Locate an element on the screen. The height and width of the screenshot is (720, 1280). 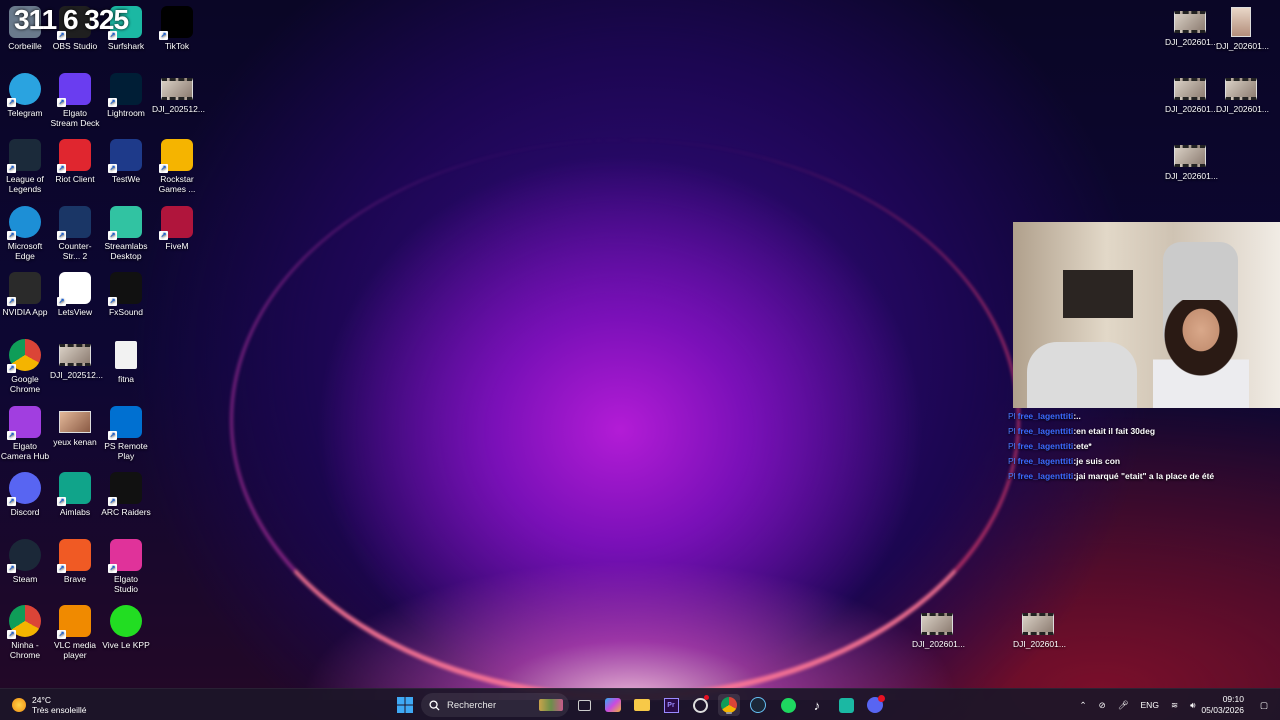
desktop-icon: ↗ TestWe is located at coordinates (126, 161).